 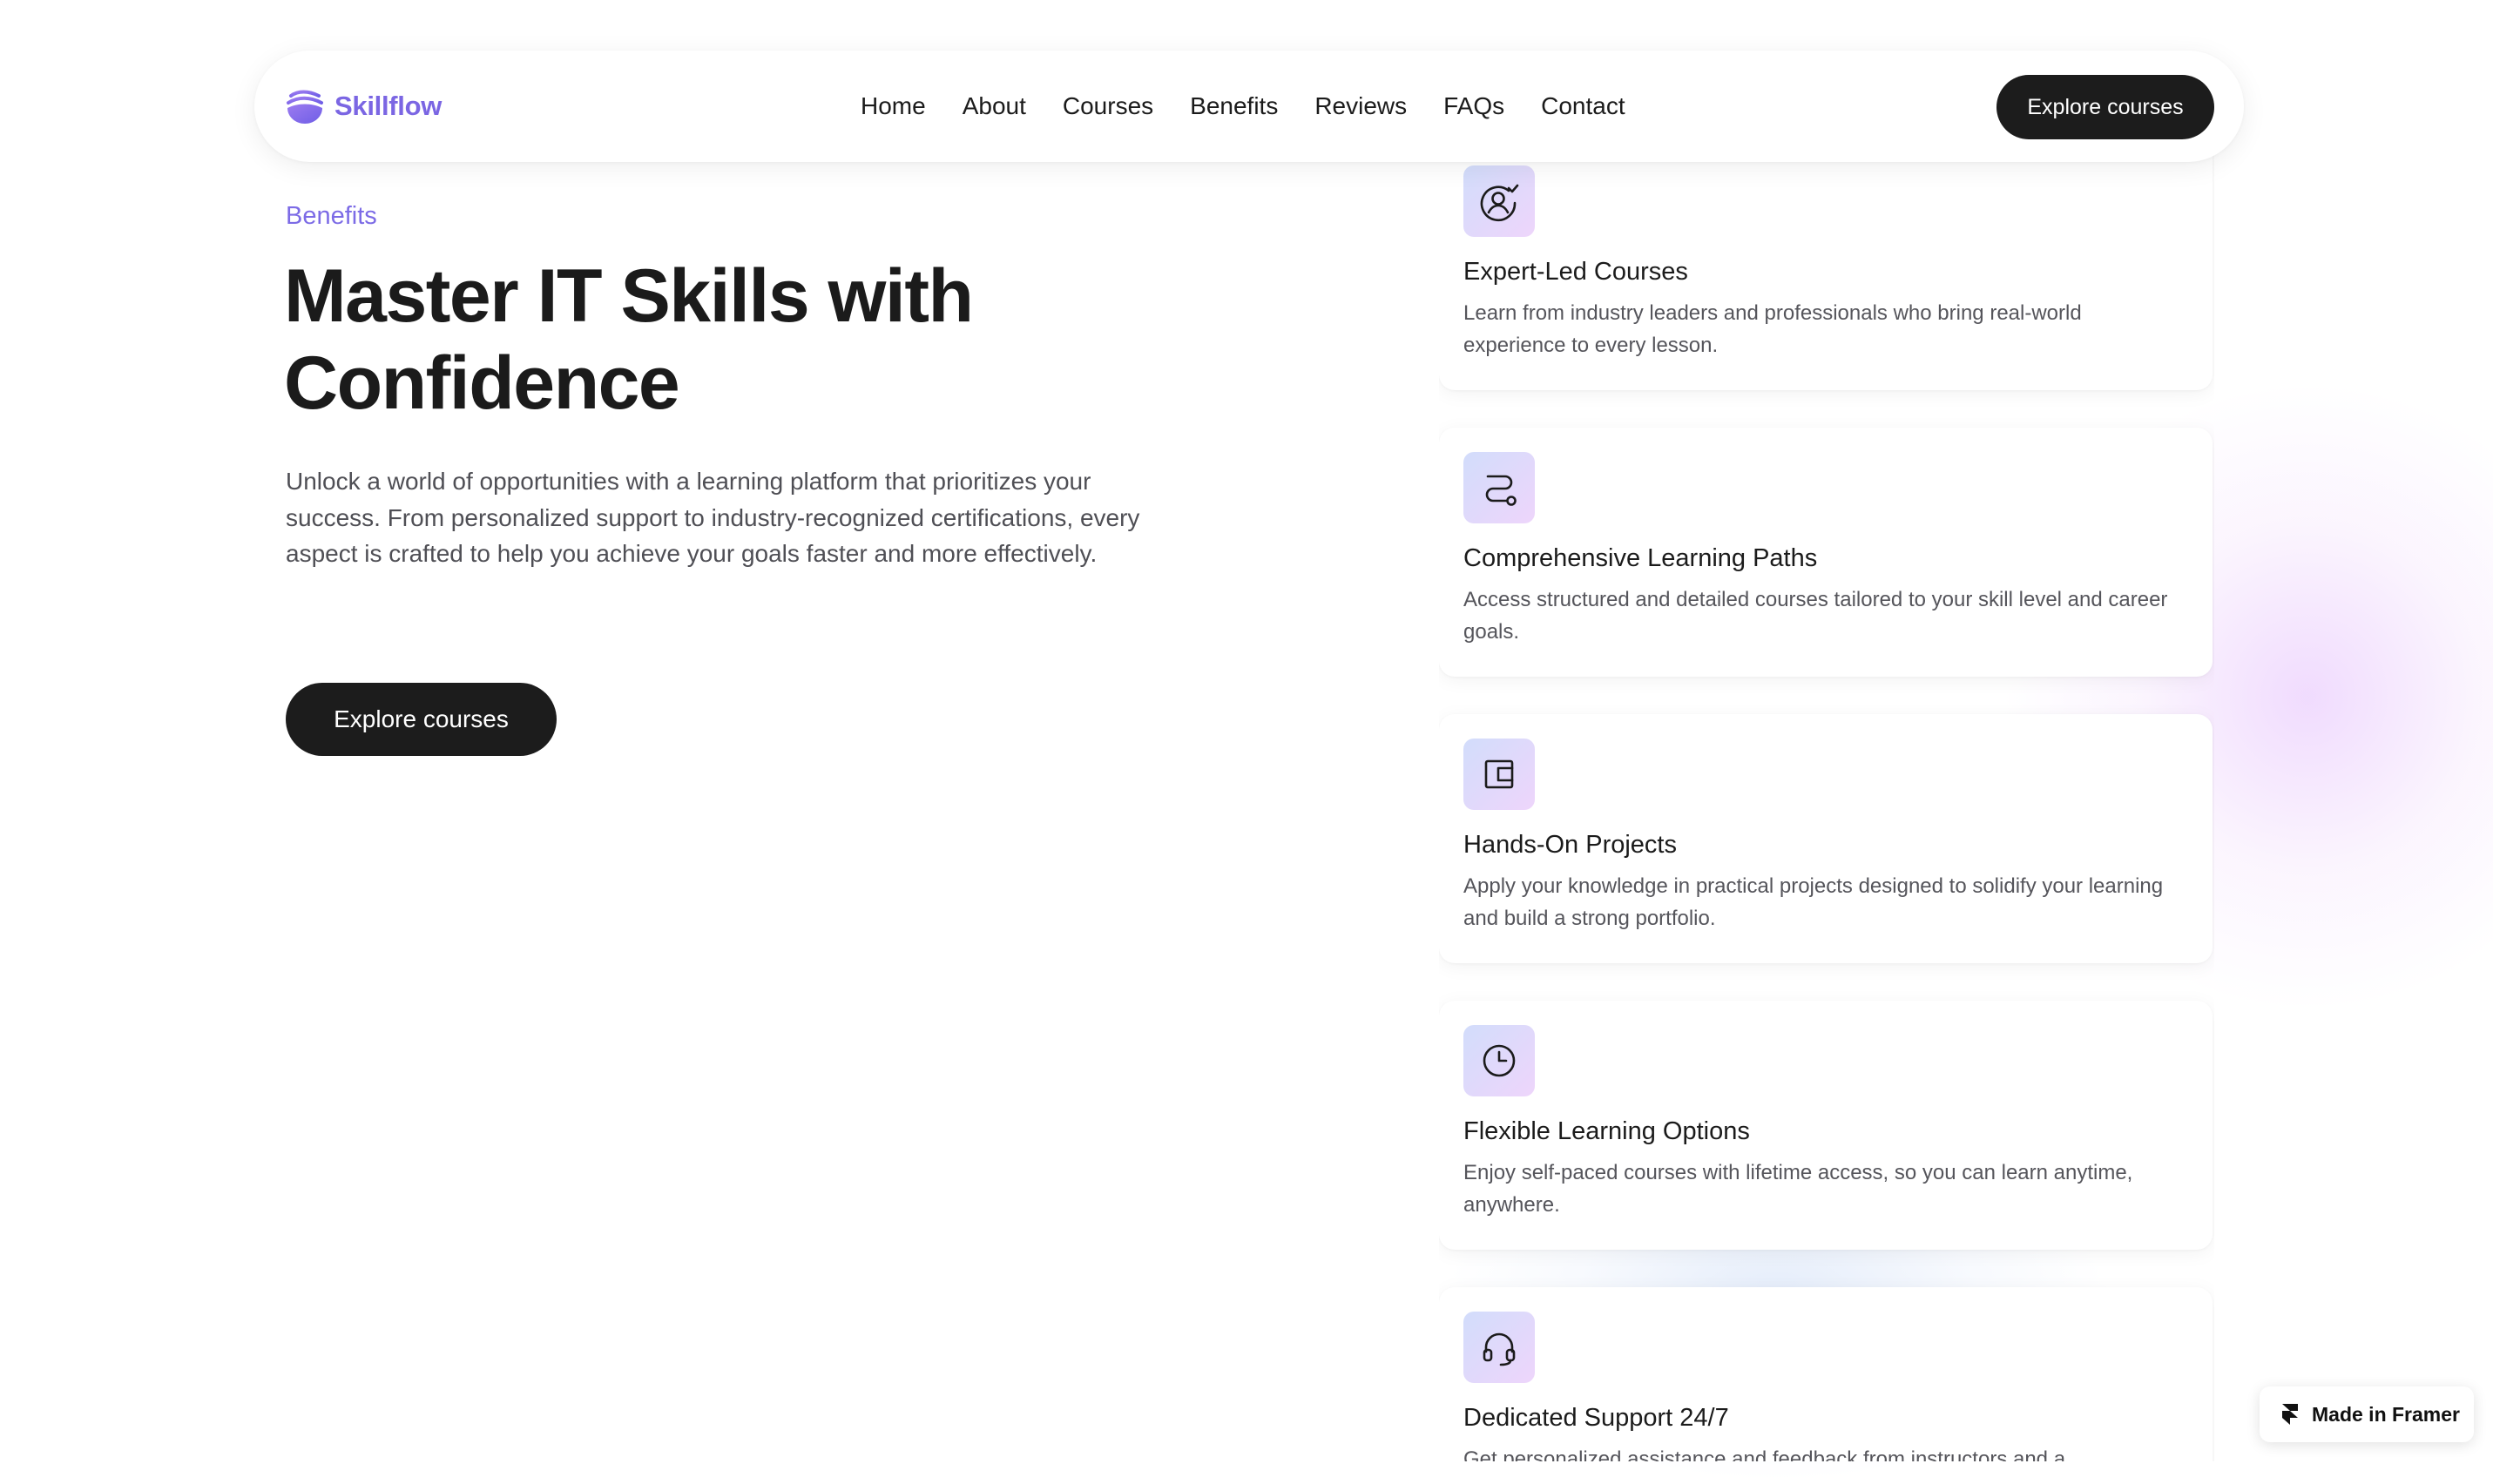 What do you see at coordinates (1570, 845) in the screenshot?
I see `benefit-title: Hands-On Projects` at bounding box center [1570, 845].